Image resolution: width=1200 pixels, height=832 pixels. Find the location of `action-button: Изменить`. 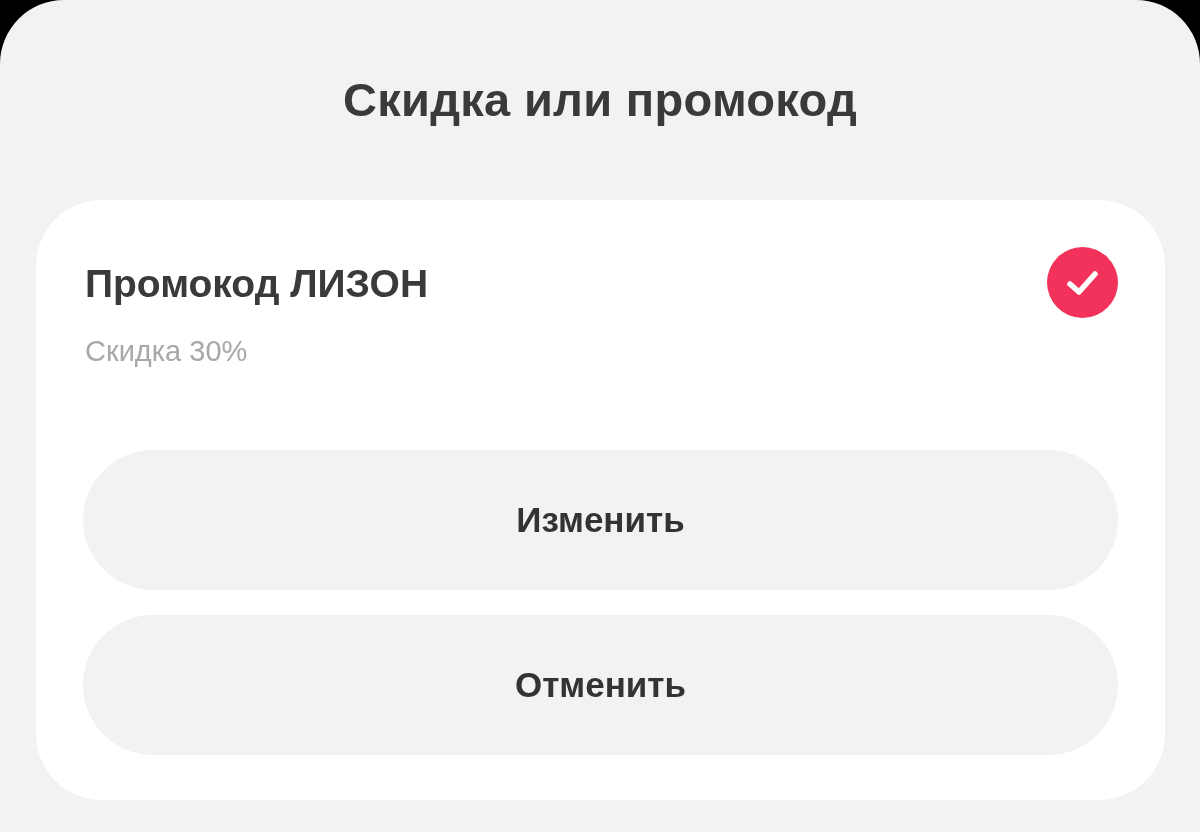

action-button: Изменить is located at coordinates (600, 520).